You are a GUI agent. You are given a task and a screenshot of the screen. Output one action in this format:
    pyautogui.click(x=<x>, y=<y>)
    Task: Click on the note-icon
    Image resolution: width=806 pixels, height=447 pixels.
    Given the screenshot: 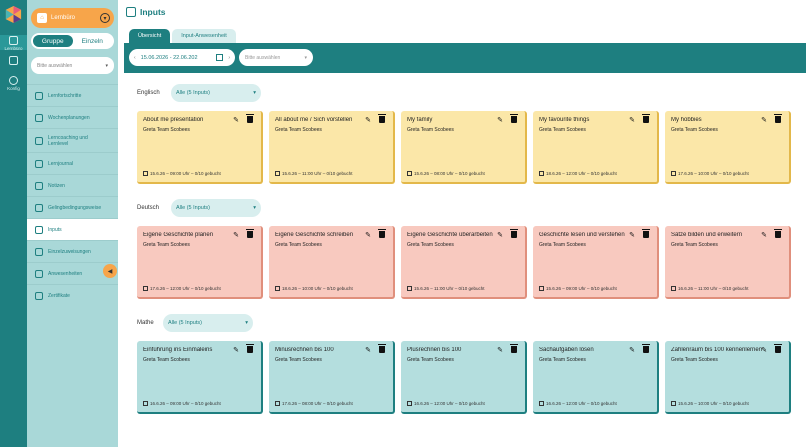 What is the action you would take?
    pyautogui.click(x=39, y=185)
    